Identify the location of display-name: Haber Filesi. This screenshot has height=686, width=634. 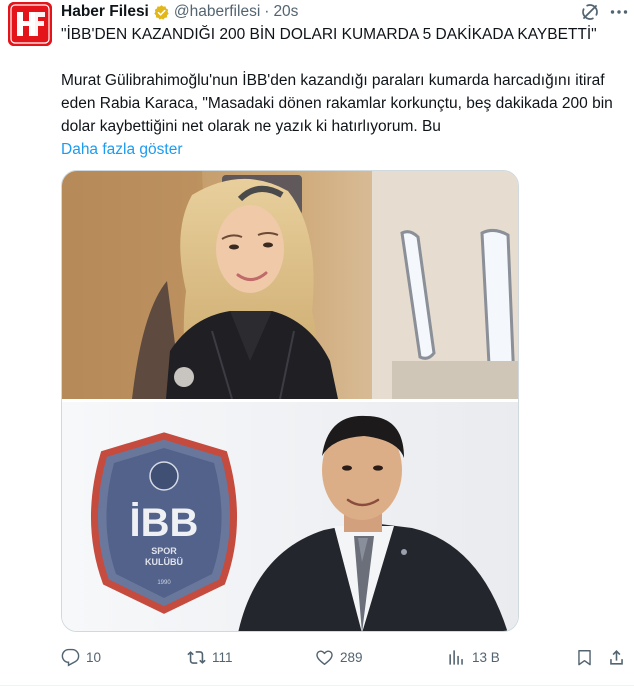
(105, 12).